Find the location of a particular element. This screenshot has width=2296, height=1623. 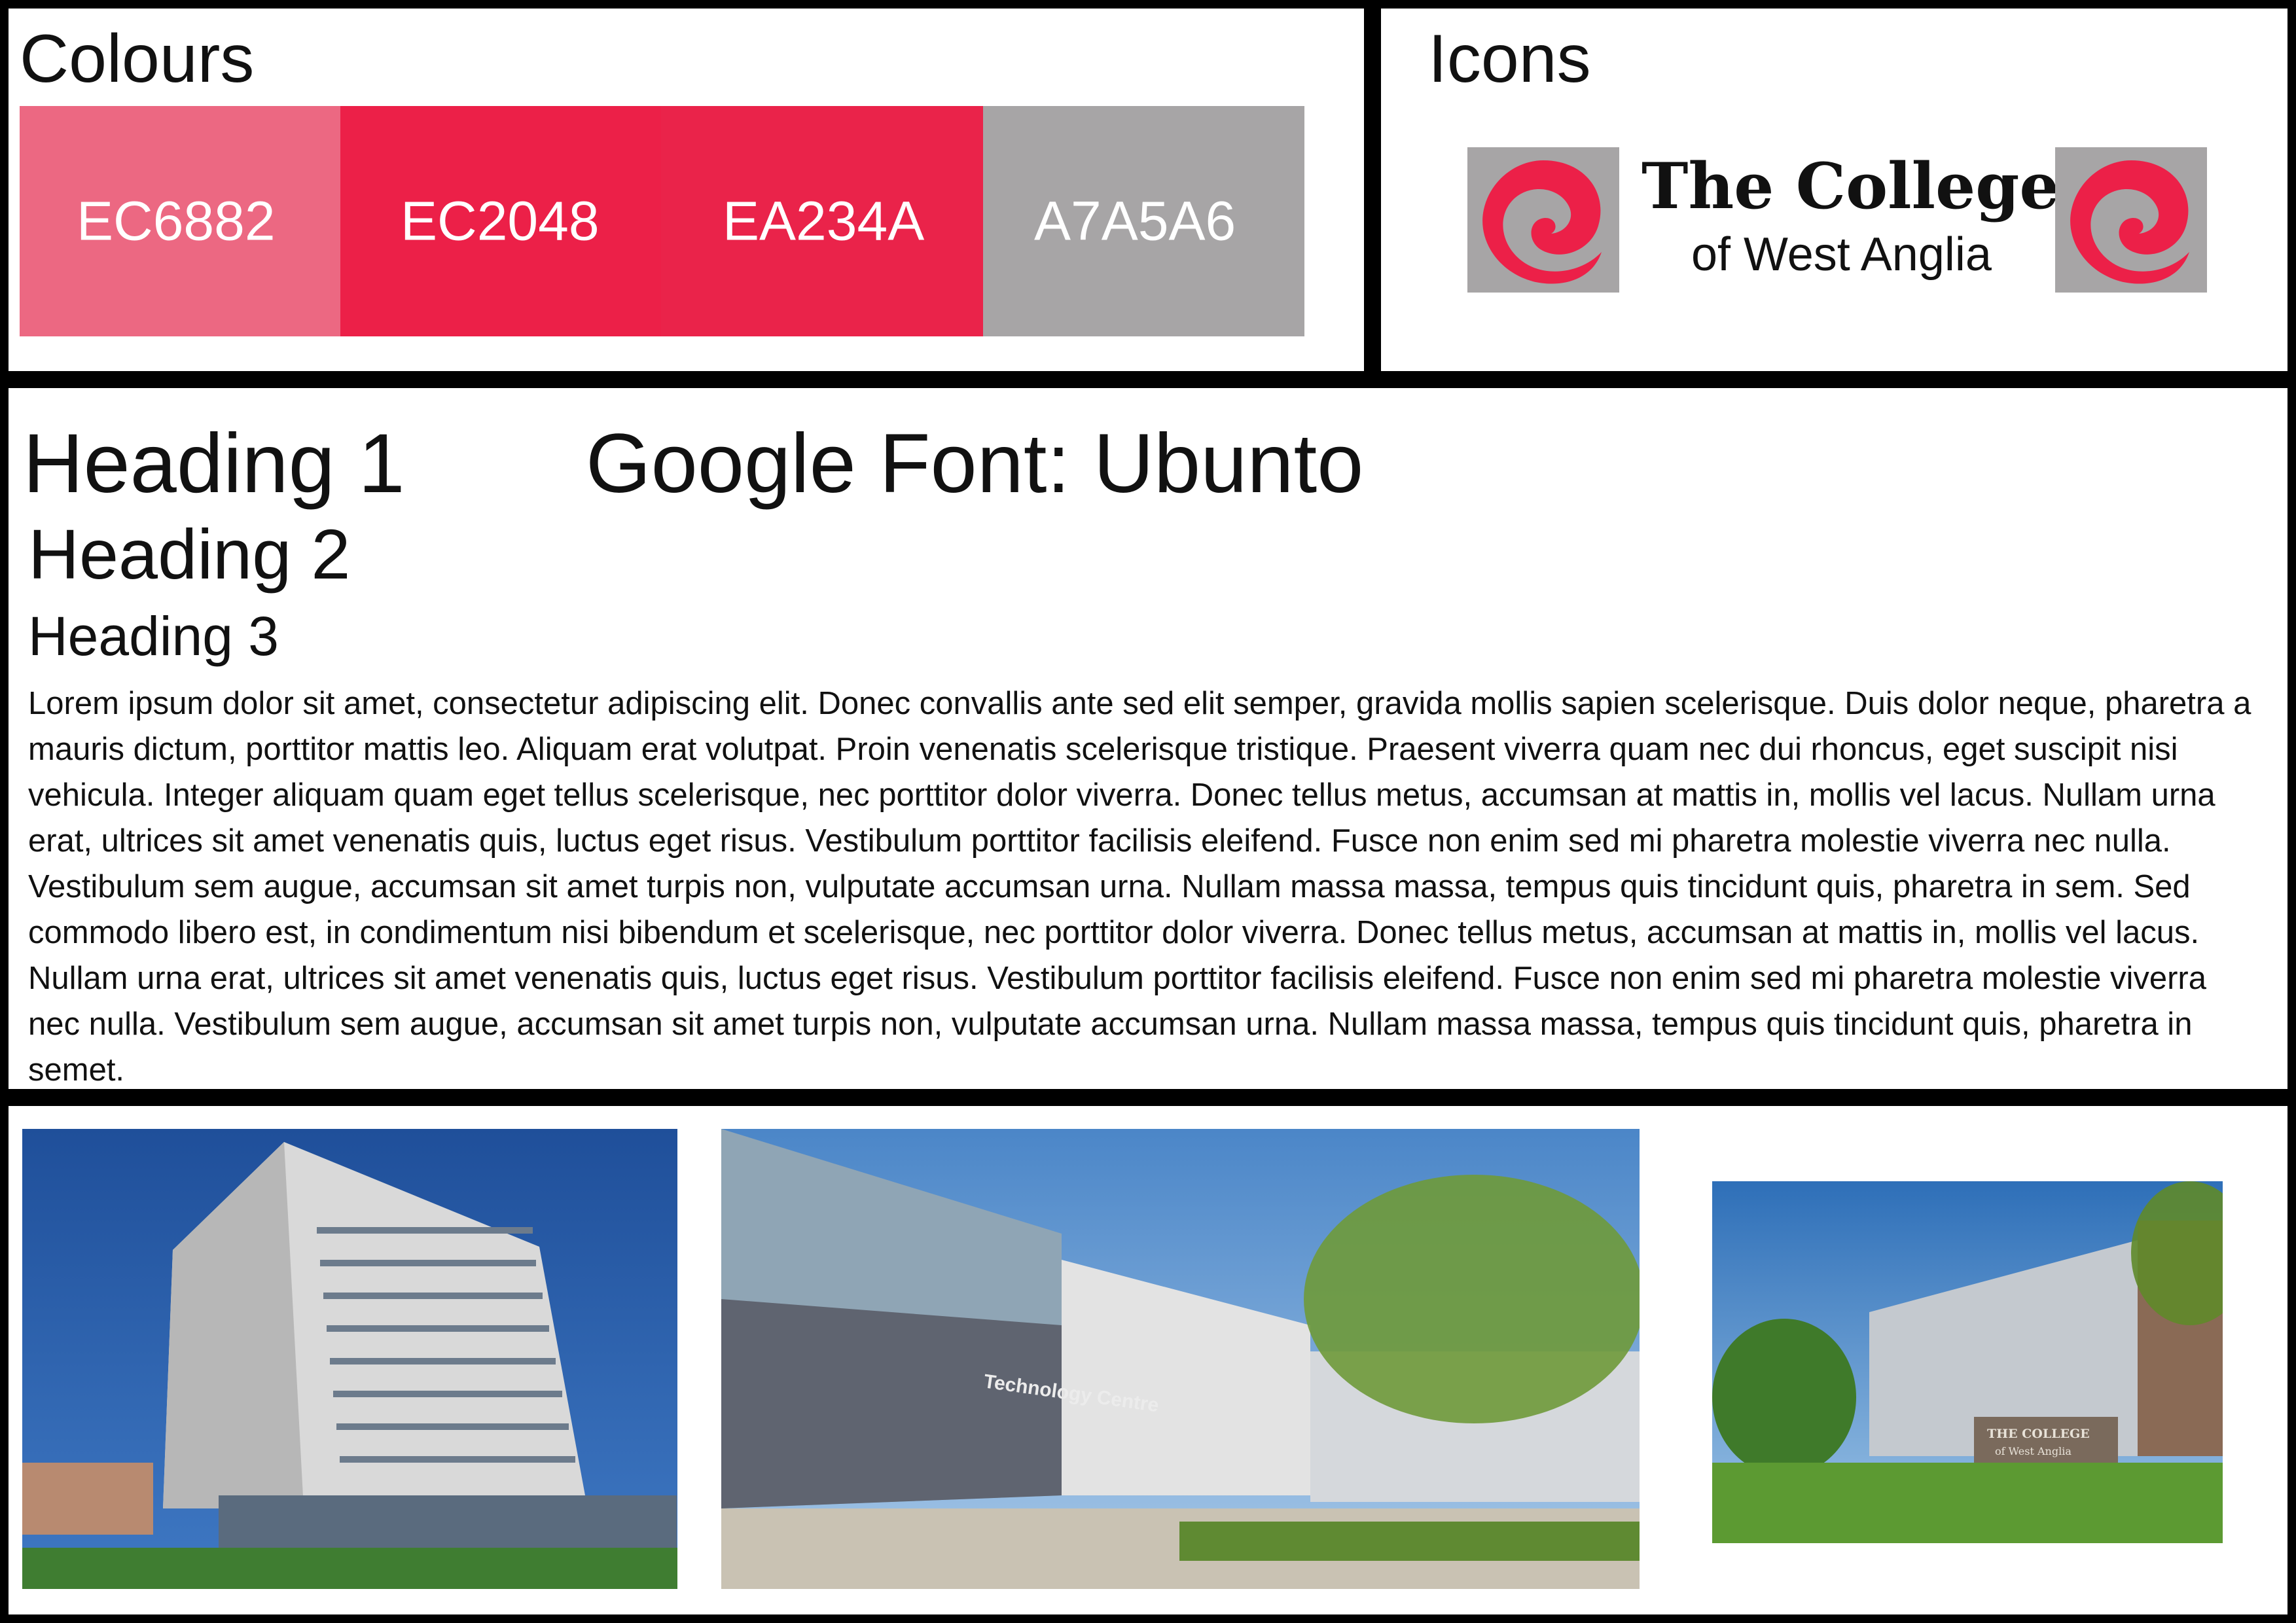

swatch-label: A7A5A6 is located at coordinates (1135, 221).